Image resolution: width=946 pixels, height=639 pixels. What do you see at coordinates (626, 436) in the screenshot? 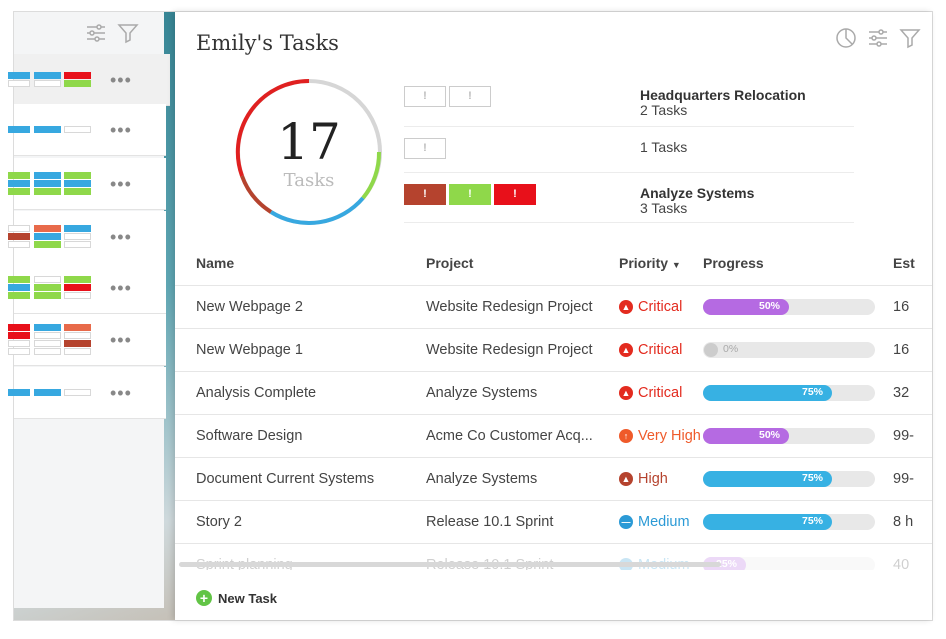
I see `priority-icon: ↑` at bounding box center [626, 436].